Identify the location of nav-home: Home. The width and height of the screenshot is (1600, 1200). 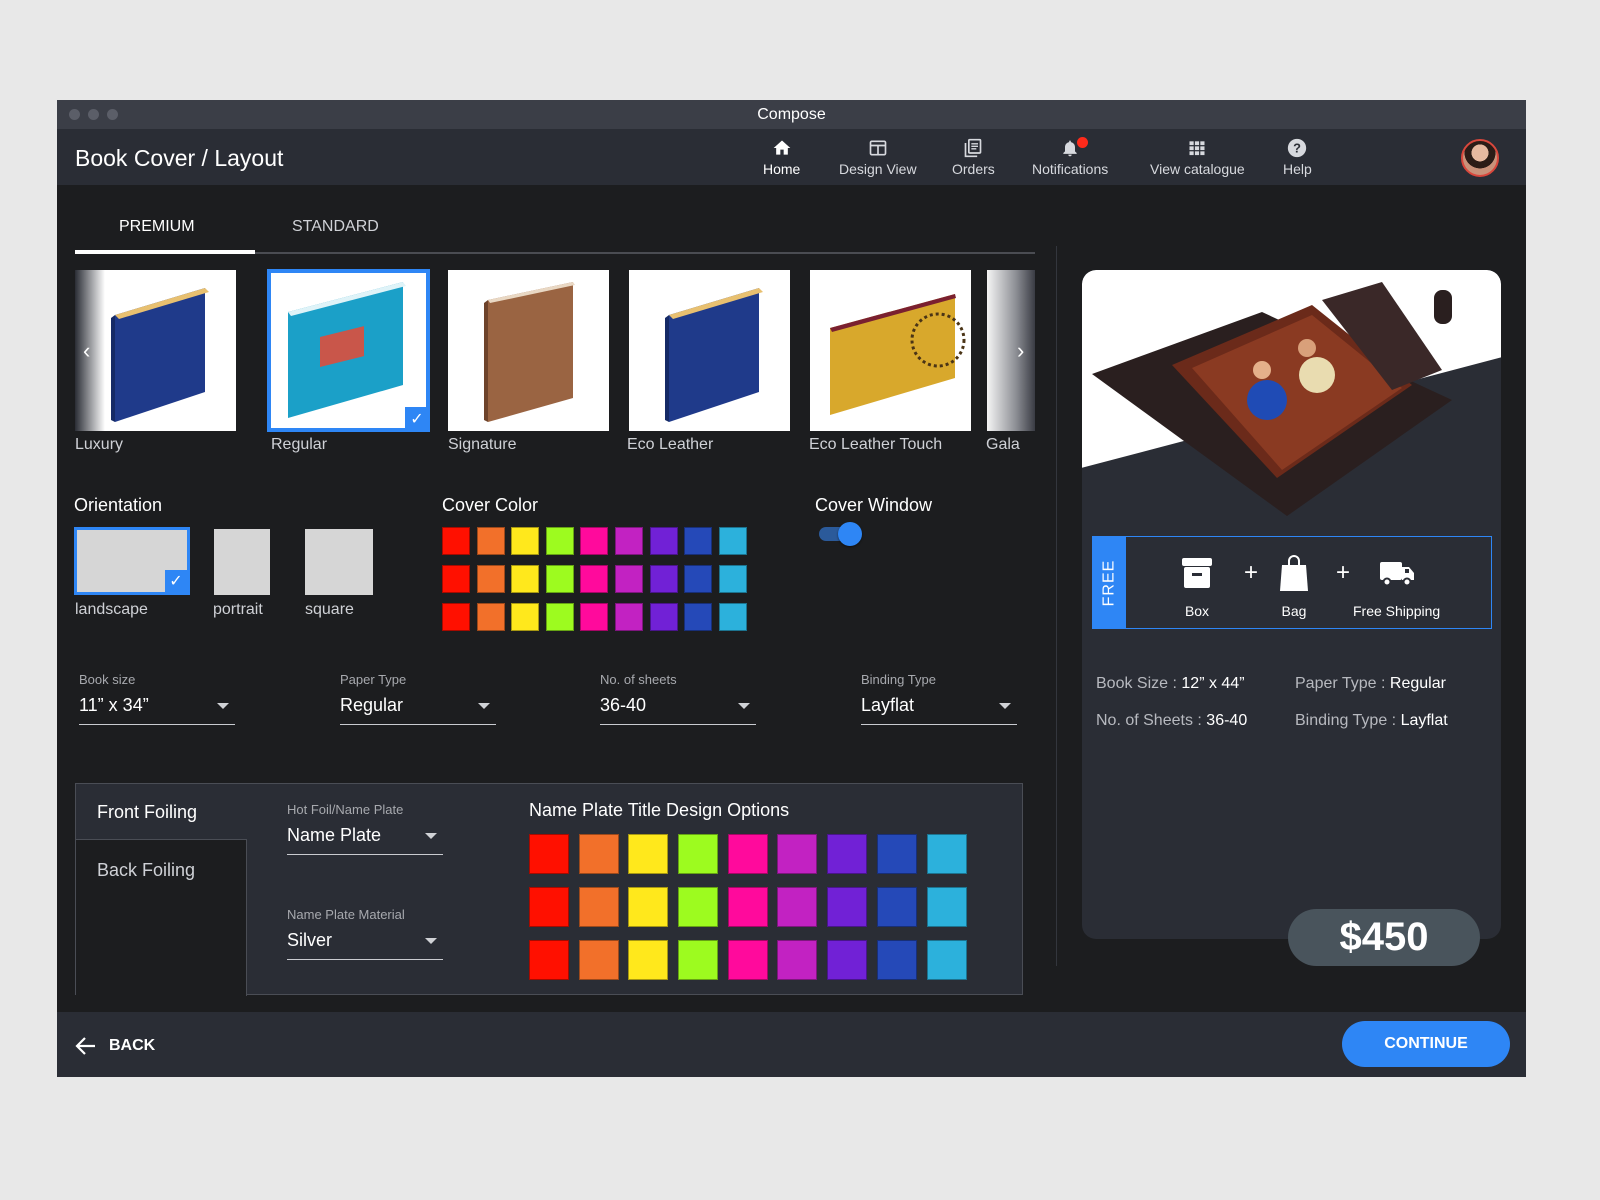
(781, 157).